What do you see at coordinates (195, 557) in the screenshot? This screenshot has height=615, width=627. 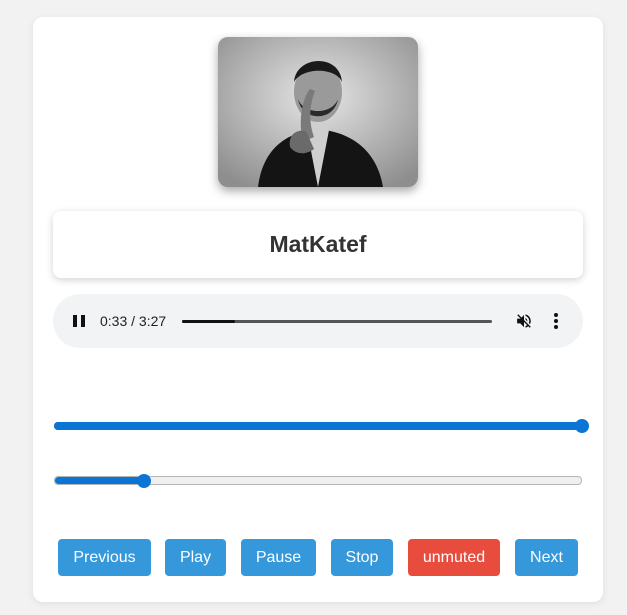 I see `play-button: Play` at bounding box center [195, 557].